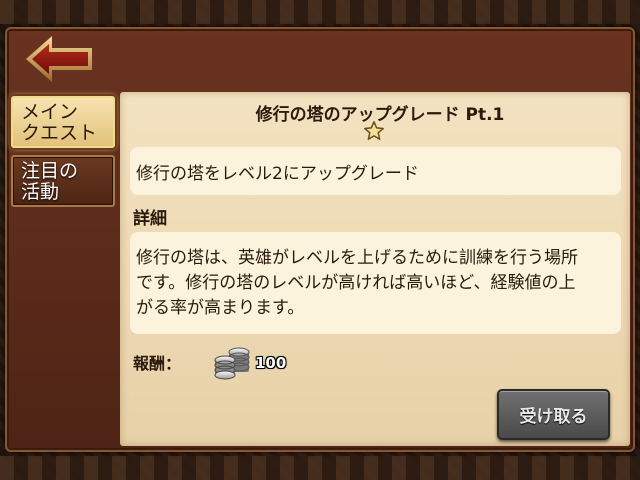 Image resolution: width=640 pixels, height=480 pixels. I want to click on tab-main-quest-label-line2: クエスト, so click(59, 133).